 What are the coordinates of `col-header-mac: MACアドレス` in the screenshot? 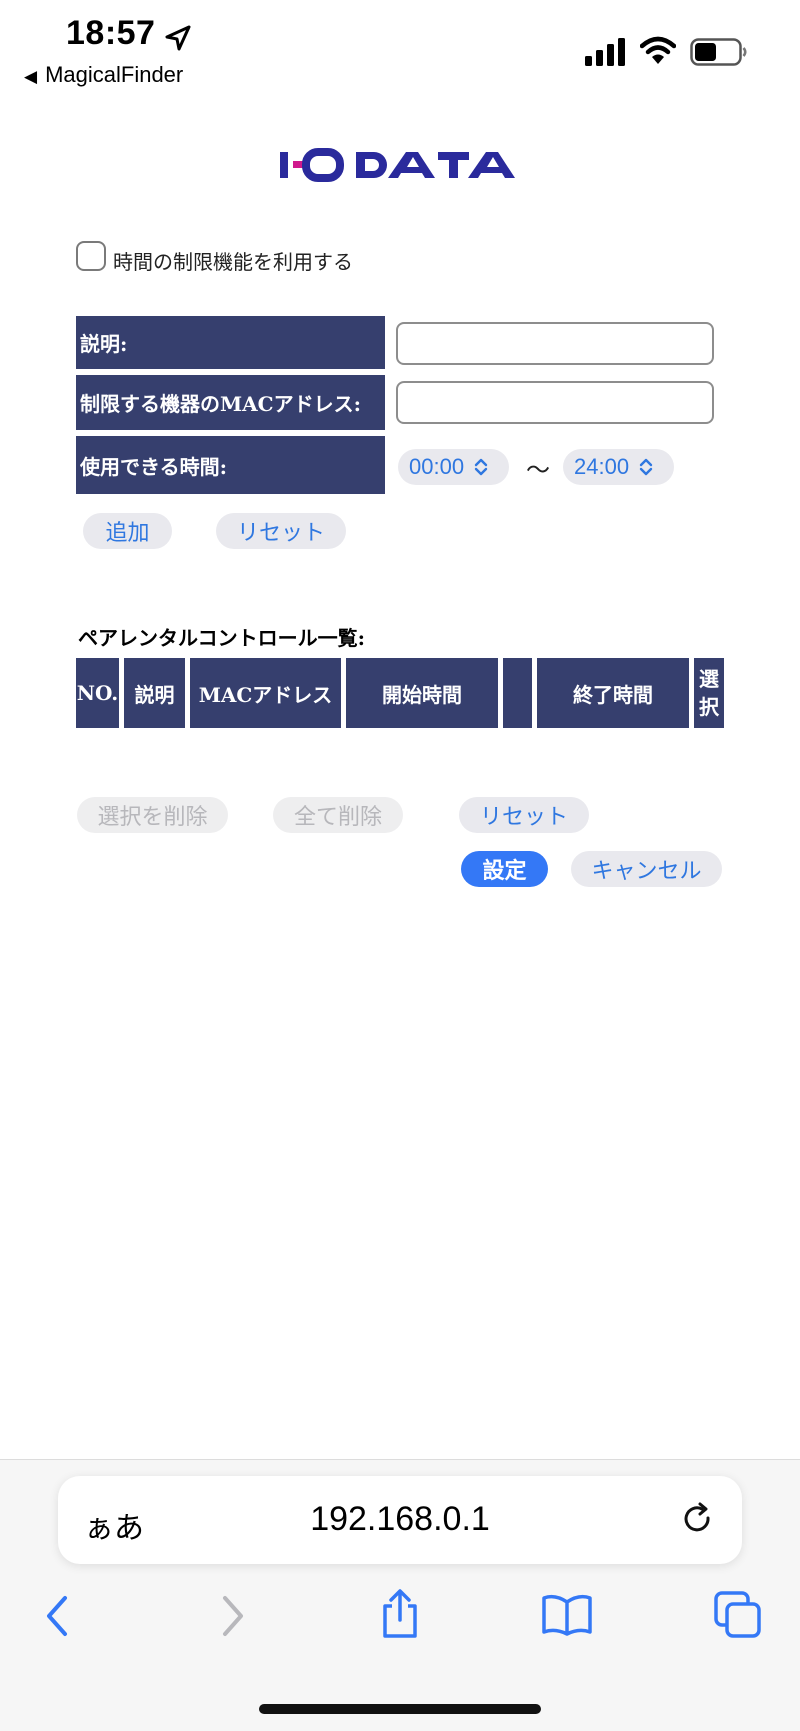 It's located at (265, 693).